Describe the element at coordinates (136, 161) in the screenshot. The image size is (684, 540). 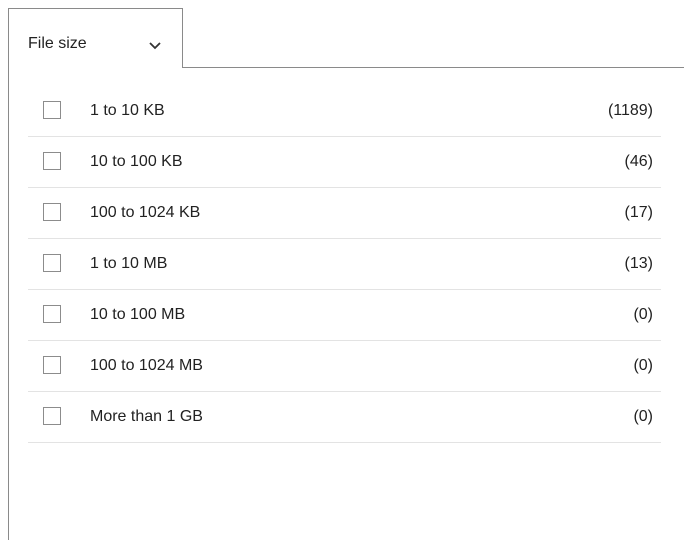
I see `option-label: 10 to 100 KB` at that location.